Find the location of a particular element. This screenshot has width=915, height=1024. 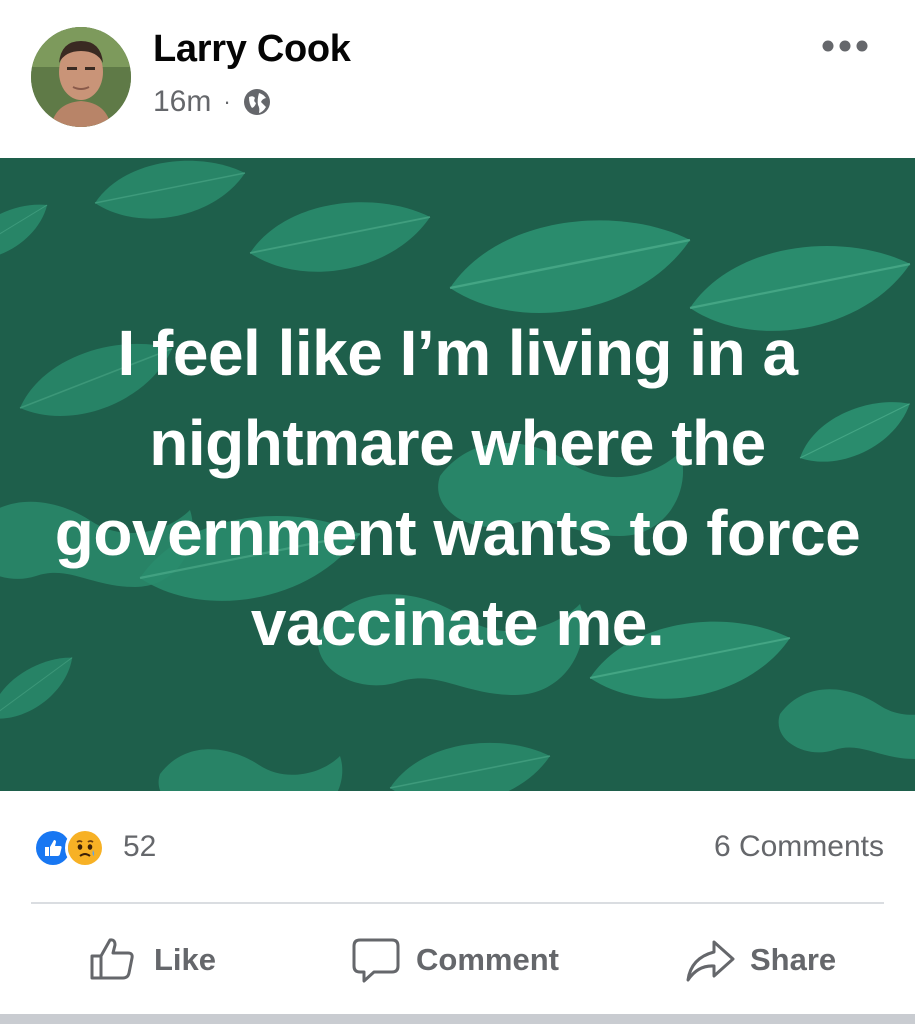

author-name: Larry Cook is located at coordinates (252, 49).